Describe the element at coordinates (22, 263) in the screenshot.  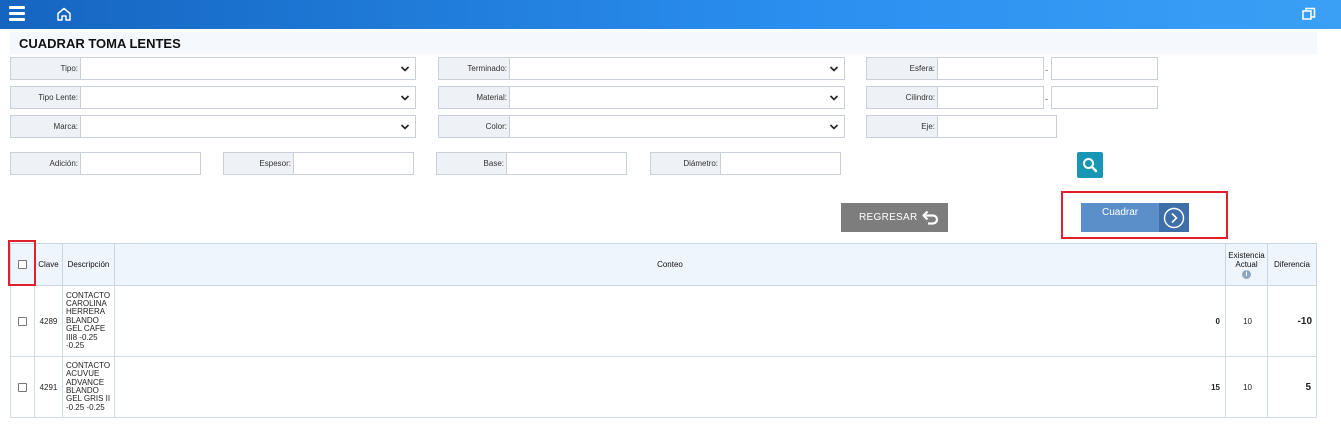
I see `select-all-highlight` at that location.